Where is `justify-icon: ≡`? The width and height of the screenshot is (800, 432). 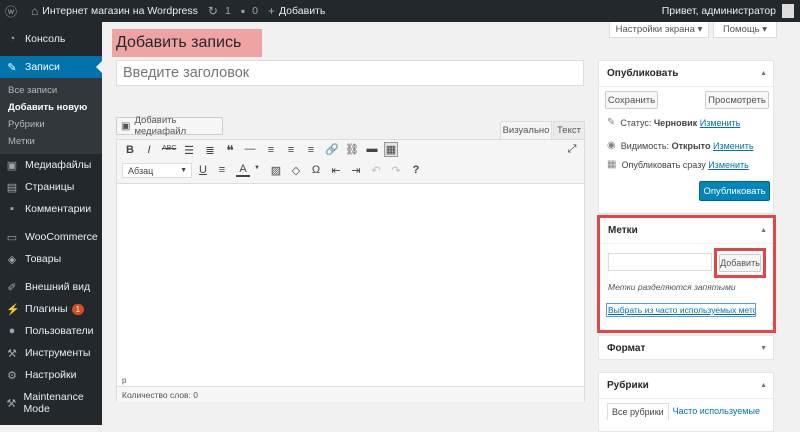 justify-icon: ≡ is located at coordinates (222, 170).